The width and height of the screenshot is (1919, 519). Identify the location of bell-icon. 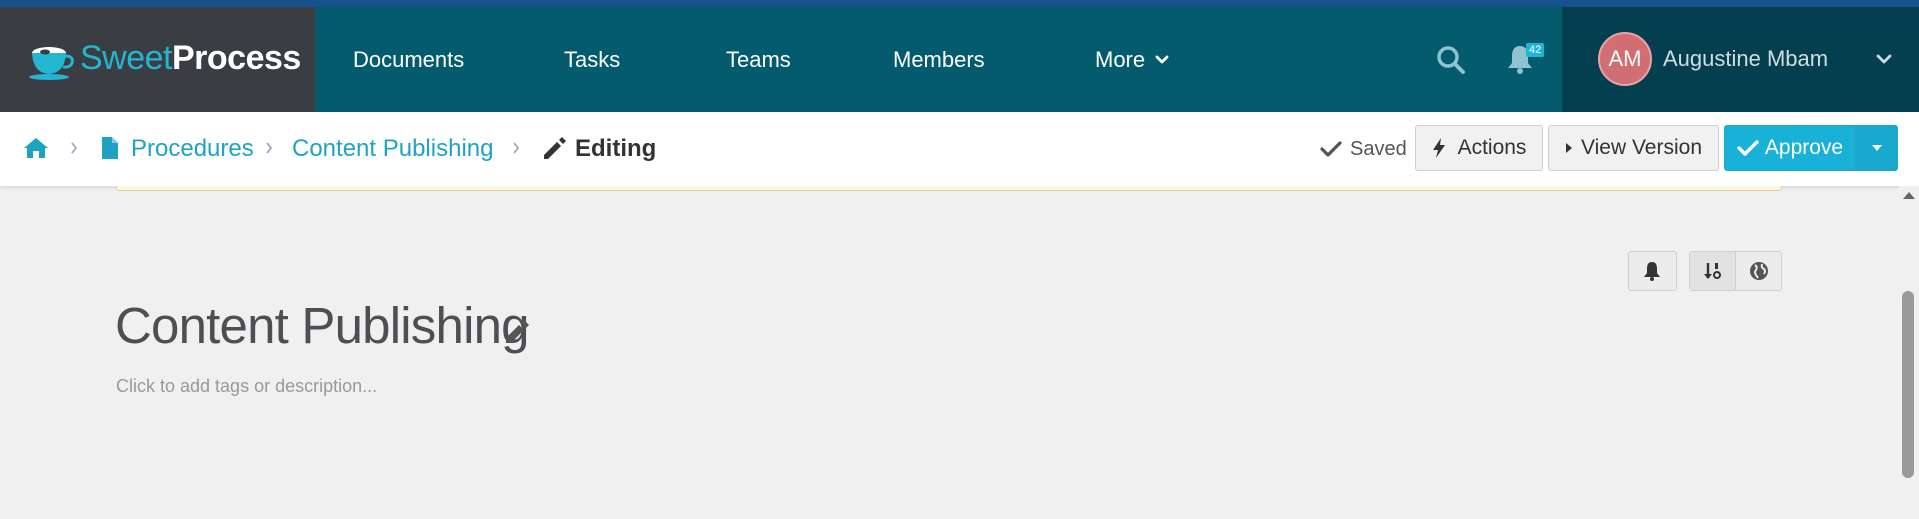
(1652, 271).